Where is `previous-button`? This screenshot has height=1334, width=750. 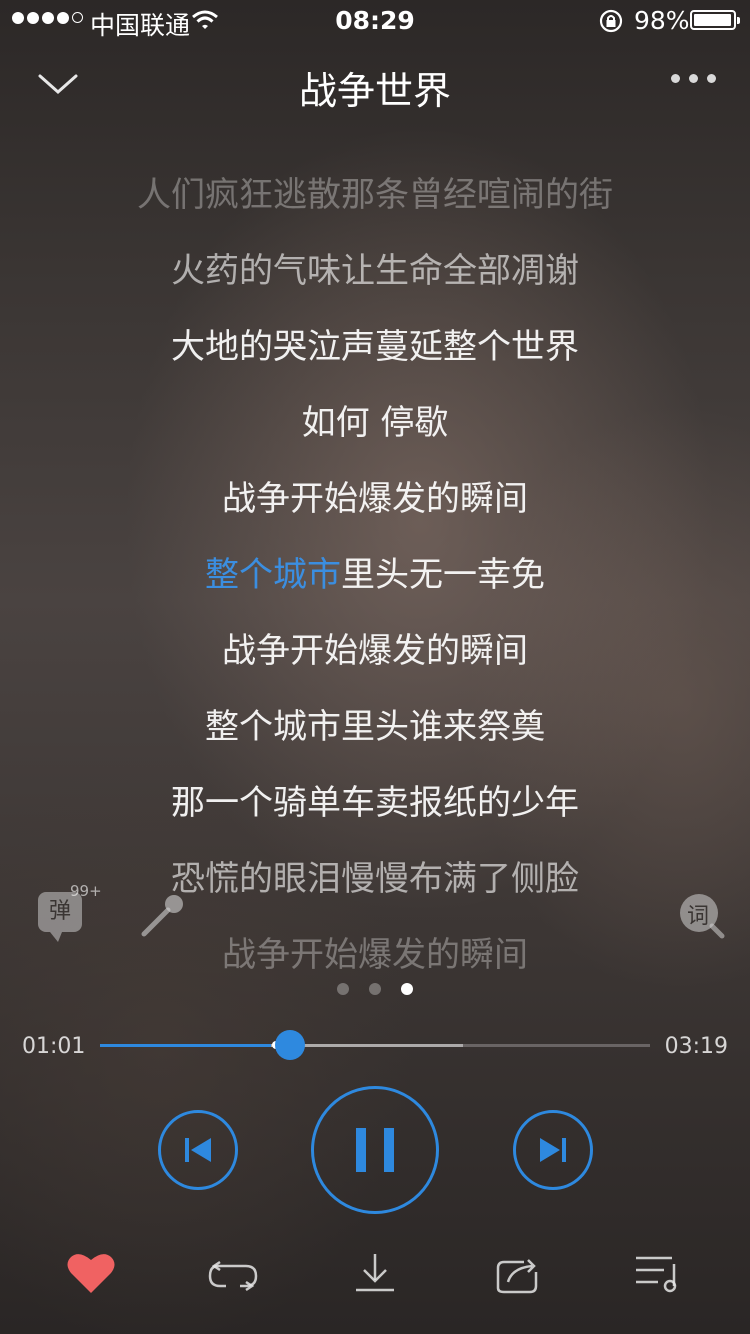 previous-button is located at coordinates (198, 1150).